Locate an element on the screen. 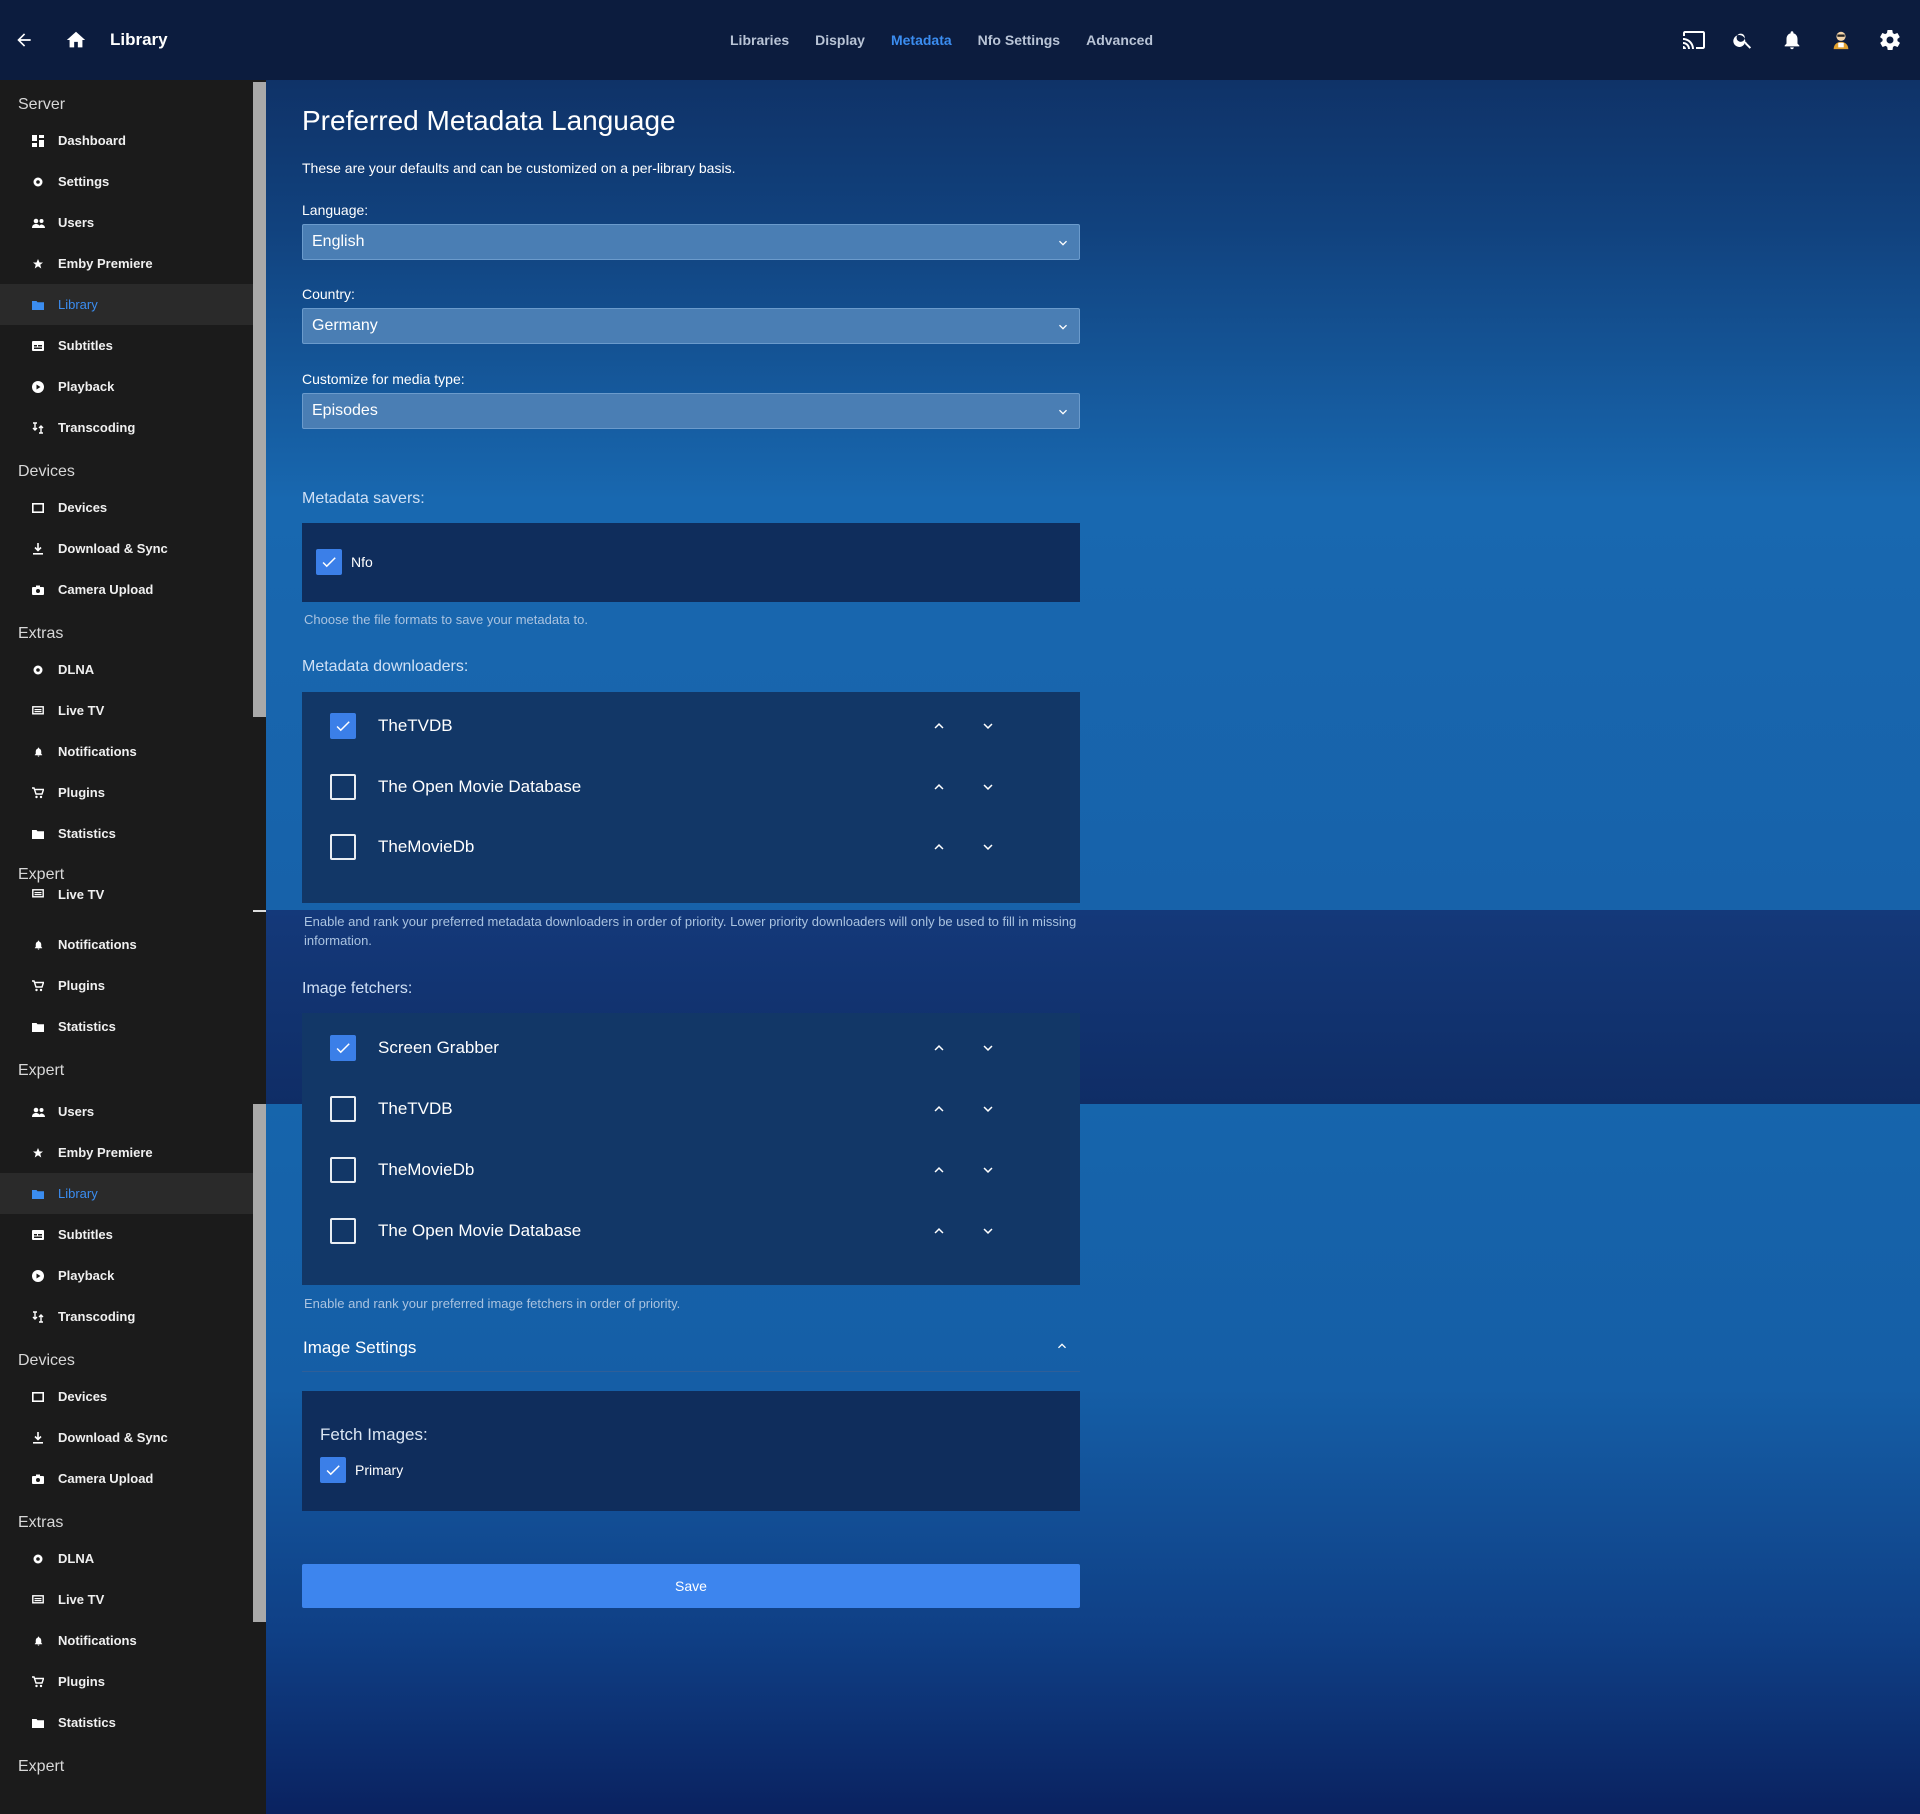 The height and width of the screenshot is (1814, 1920). fetch-image-row-primary: Primary is located at coordinates (361, 1470).